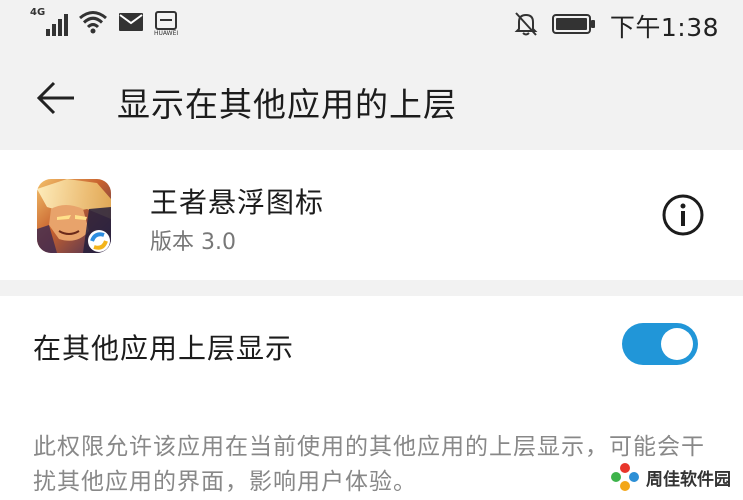 The width and height of the screenshot is (743, 500). I want to click on status-bar-left: 4G HUAWEI, so click(104, 22).